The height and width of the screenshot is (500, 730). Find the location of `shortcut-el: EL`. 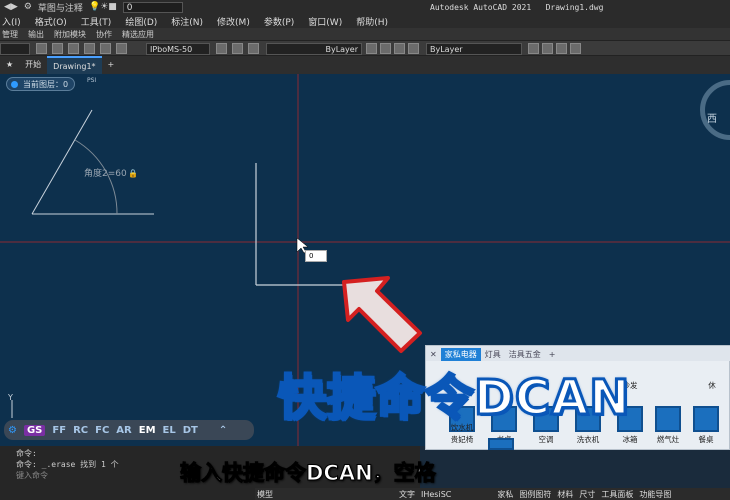

shortcut-el: EL is located at coordinates (169, 430).